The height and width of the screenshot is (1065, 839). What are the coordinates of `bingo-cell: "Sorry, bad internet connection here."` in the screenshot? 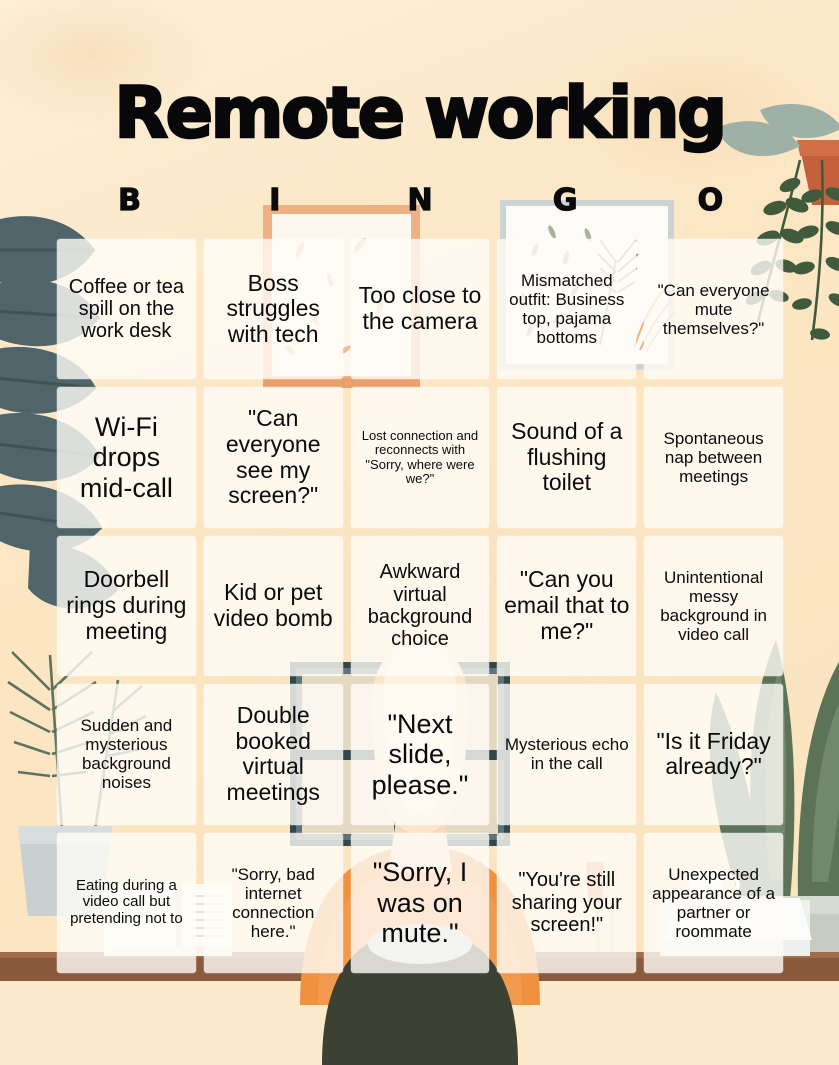 It's located at (273, 902).